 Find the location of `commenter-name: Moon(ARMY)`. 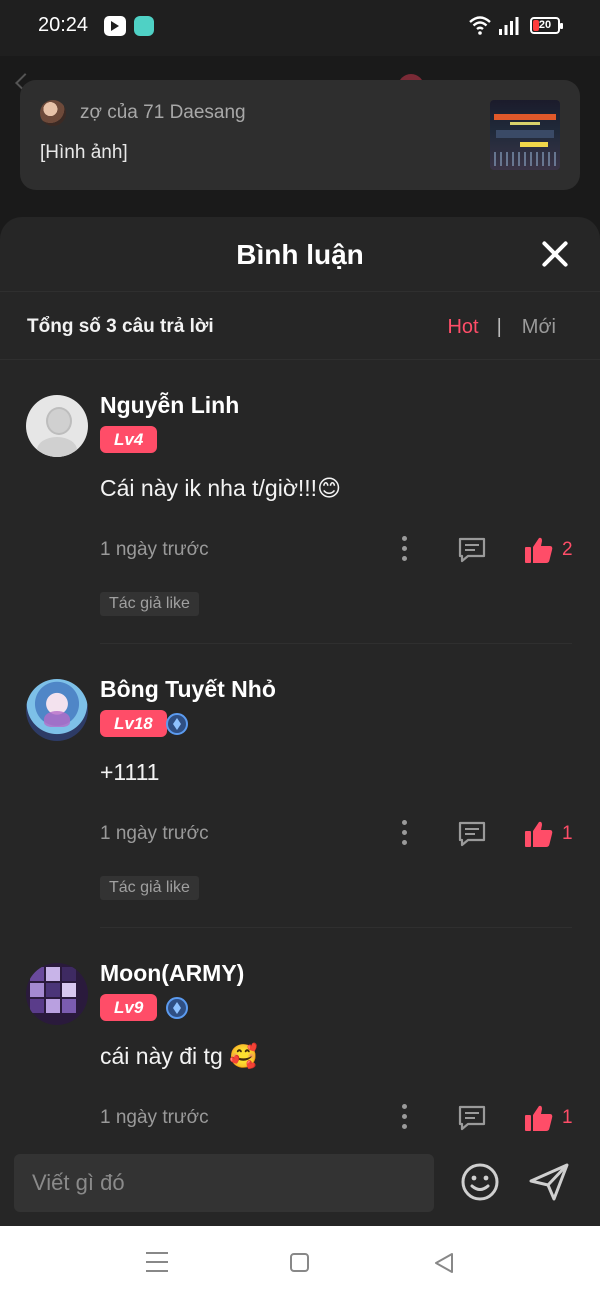

commenter-name: Moon(ARMY) is located at coordinates (172, 973).